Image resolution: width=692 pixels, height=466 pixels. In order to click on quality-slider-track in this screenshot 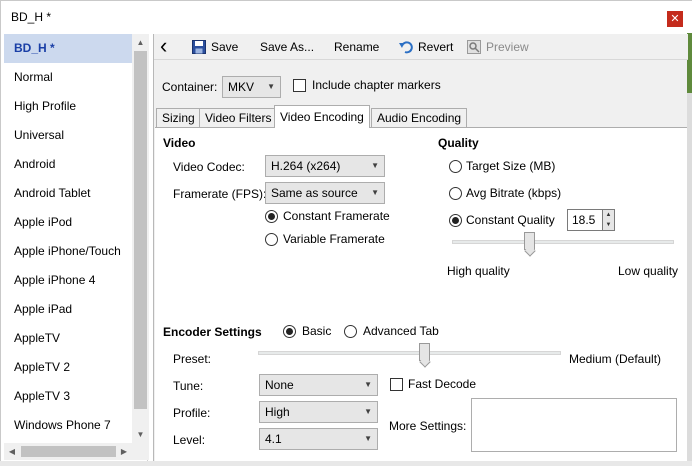, I will do `click(563, 242)`.